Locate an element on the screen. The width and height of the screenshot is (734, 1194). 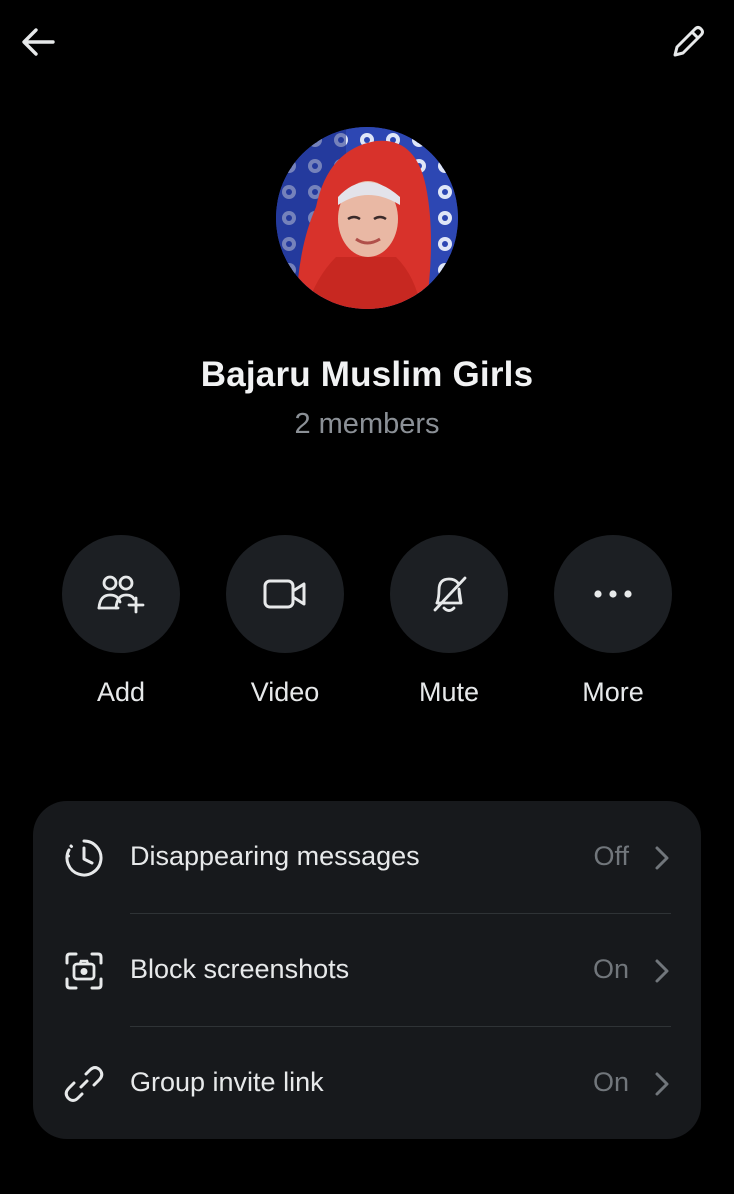
link-icon is located at coordinates (84, 1084).